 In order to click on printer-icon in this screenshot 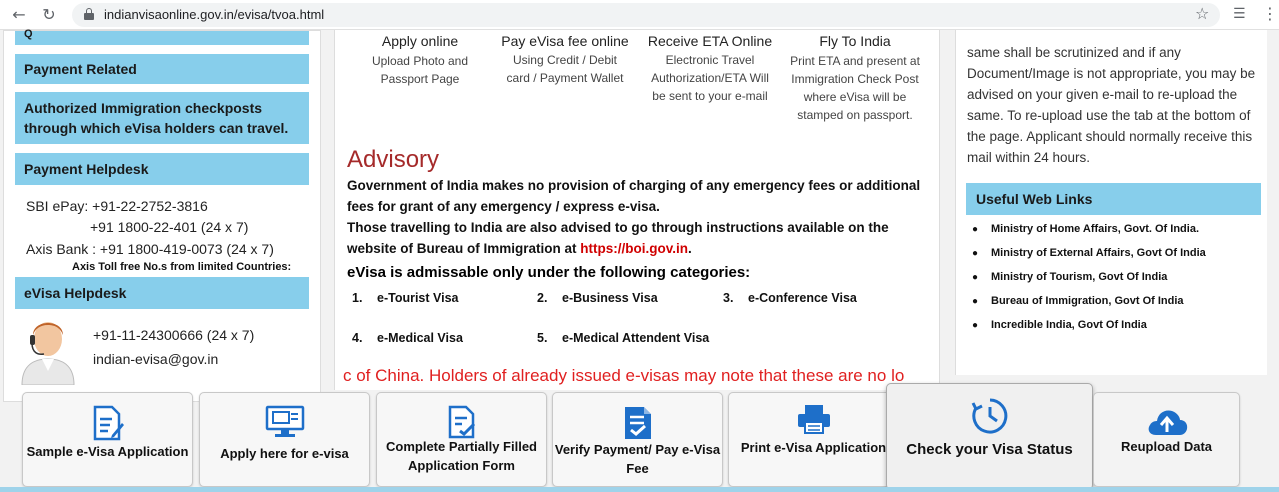, I will do `click(813, 419)`.